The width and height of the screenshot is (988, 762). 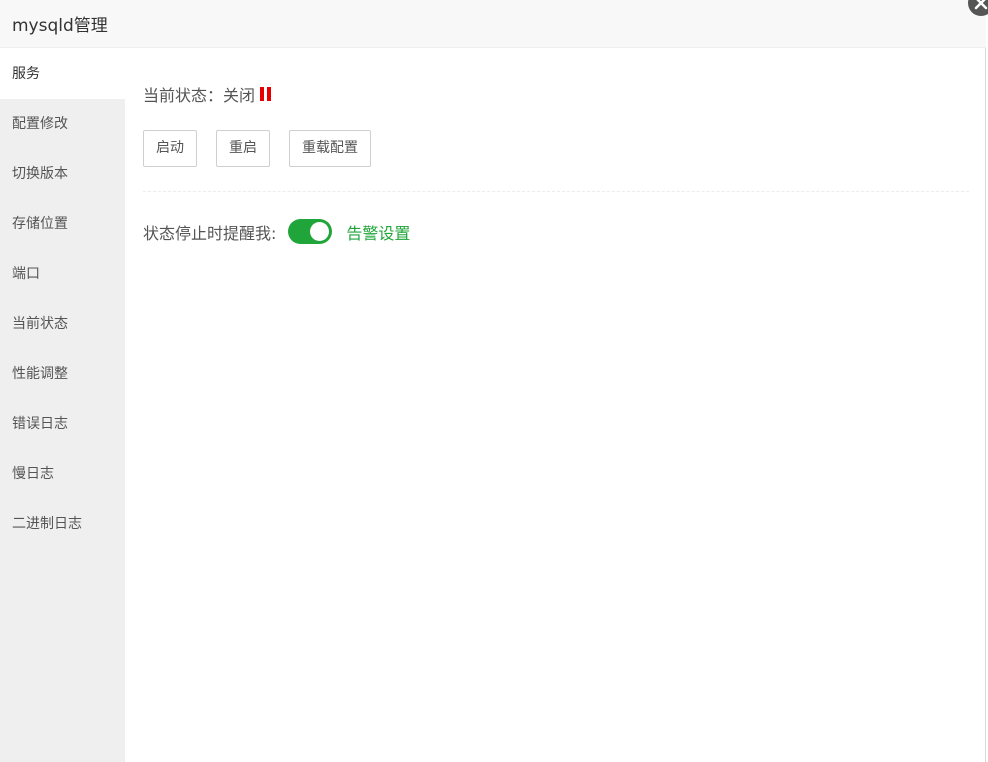 What do you see at coordinates (62, 124) in the screenshot?
I see `sidebar-item-config: 配置修改` at bounding box center [62, 124].